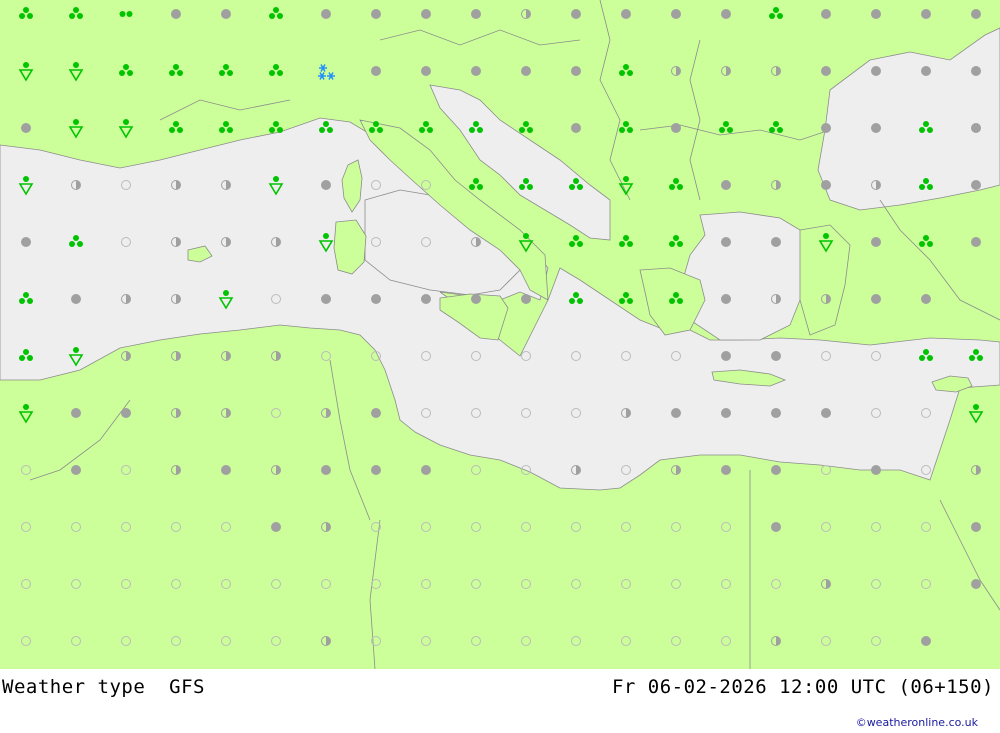 This screenshot has height=733, width=1000. I want to click on caption-product: Weather type GFS, so click(103, 687).